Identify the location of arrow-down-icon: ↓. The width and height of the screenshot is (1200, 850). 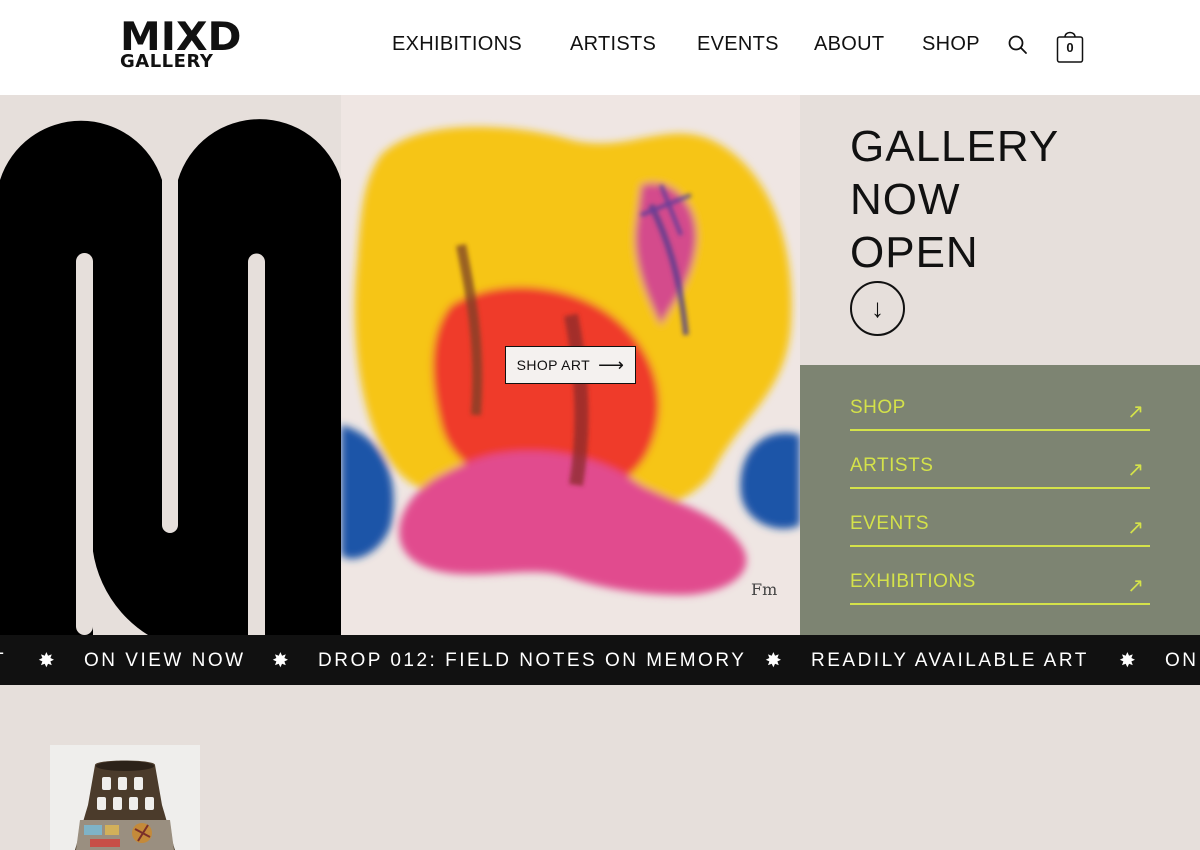
(877, 308).